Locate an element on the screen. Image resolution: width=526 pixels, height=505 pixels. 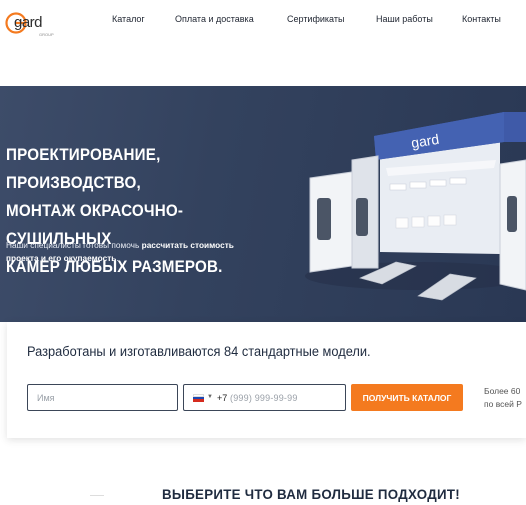
side-note-line: по всей Р is located at coordinates (503, 404).